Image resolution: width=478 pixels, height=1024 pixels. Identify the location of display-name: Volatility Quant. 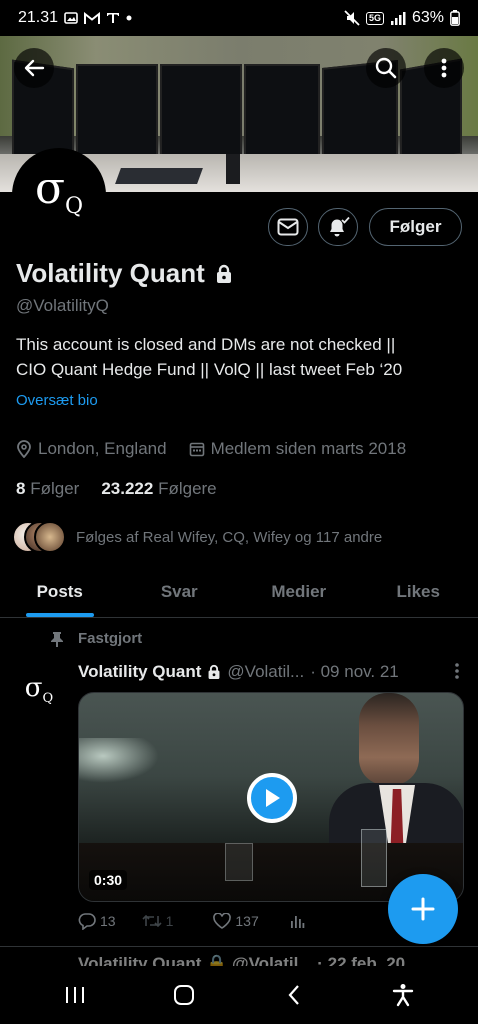
(124, 273).